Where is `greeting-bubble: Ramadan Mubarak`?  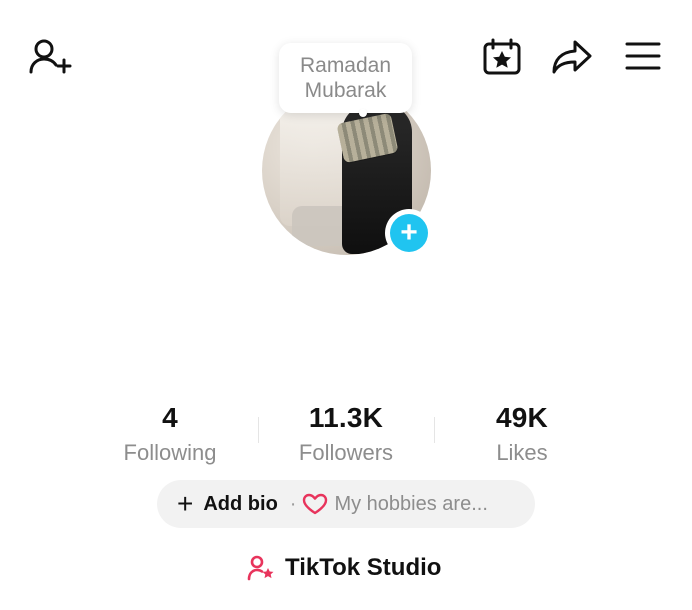 greeting-bubble: Ramadan Mubarak is located at coordinates (345, 80).